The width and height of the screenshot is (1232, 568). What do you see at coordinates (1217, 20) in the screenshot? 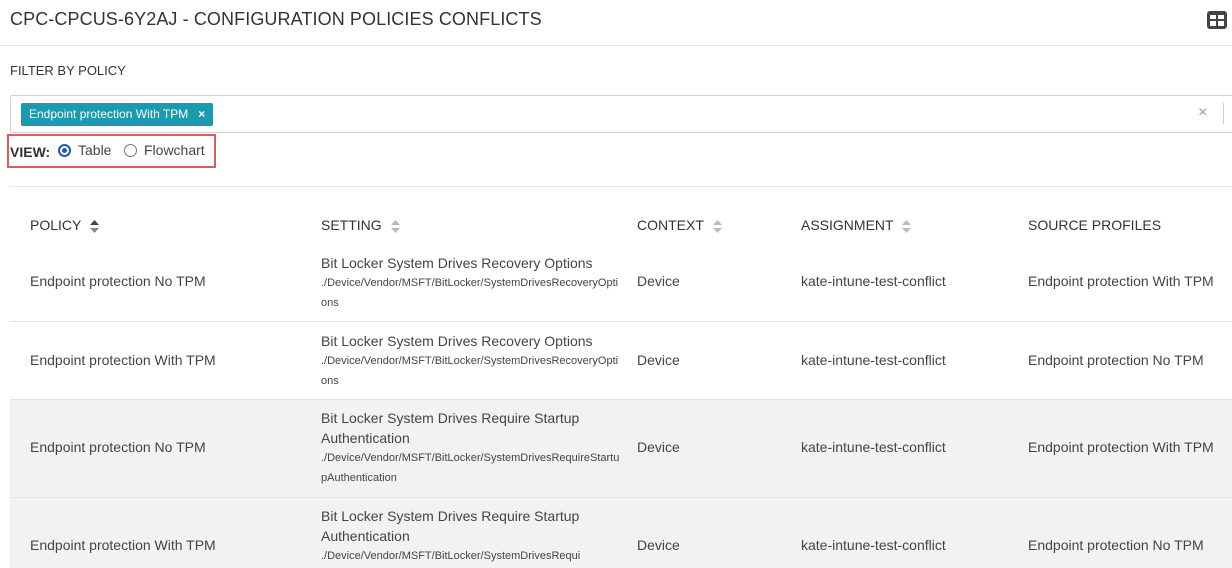
I see `table-layout-icon` at bounding box center [1217, 20].